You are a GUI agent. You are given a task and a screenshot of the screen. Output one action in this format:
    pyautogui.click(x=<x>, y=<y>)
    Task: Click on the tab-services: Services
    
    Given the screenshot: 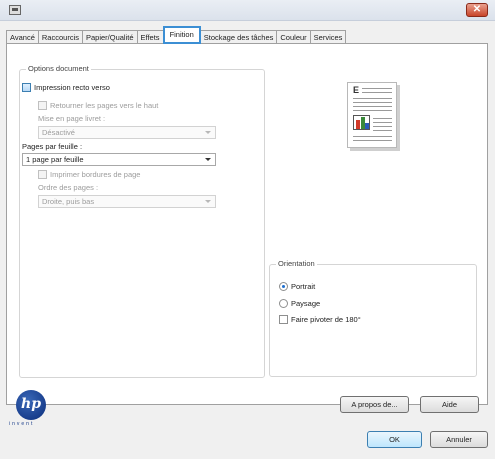 What is the action you would take?
    pyautogui.click(x=328, y=37)
    